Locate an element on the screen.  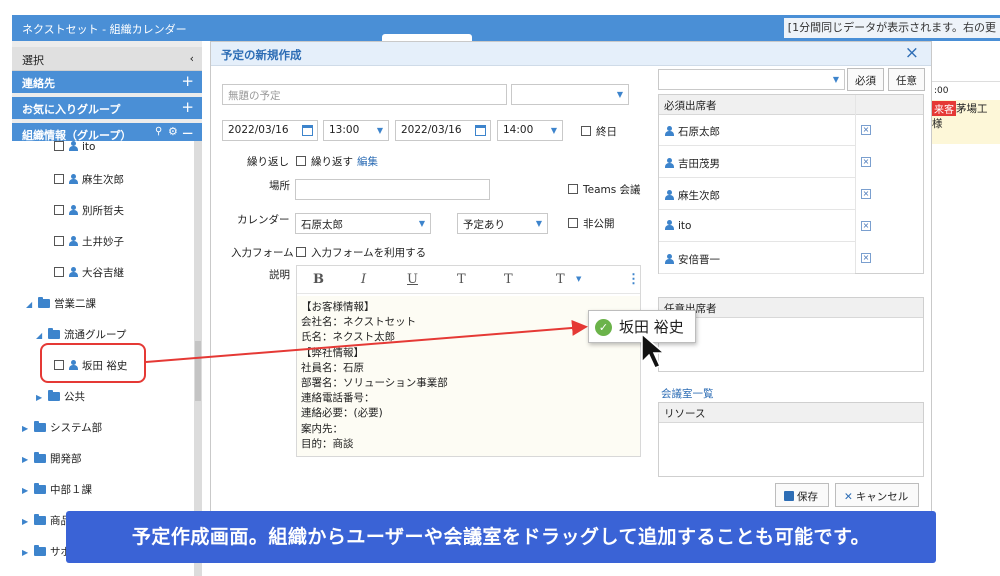
drag-arrow is located at coordinates (366, 341).